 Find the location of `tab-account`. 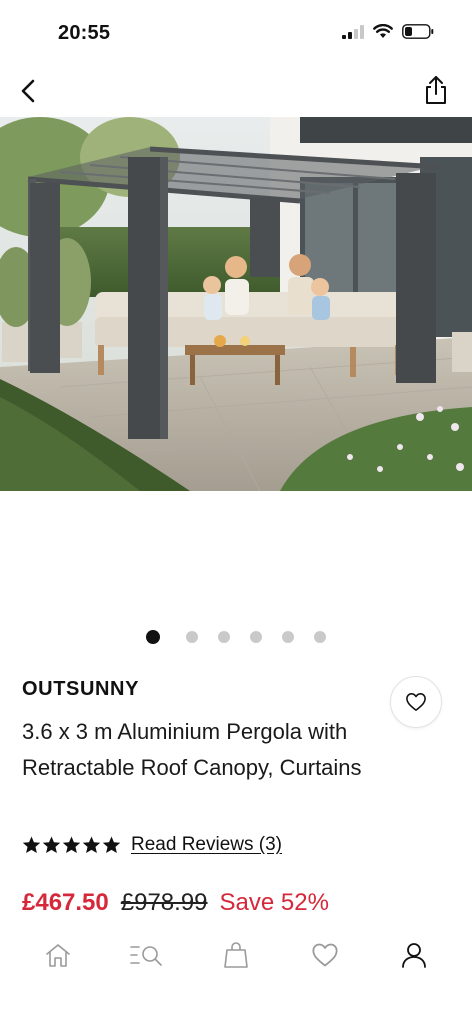

tab-account is located at coordinates (414, 955).